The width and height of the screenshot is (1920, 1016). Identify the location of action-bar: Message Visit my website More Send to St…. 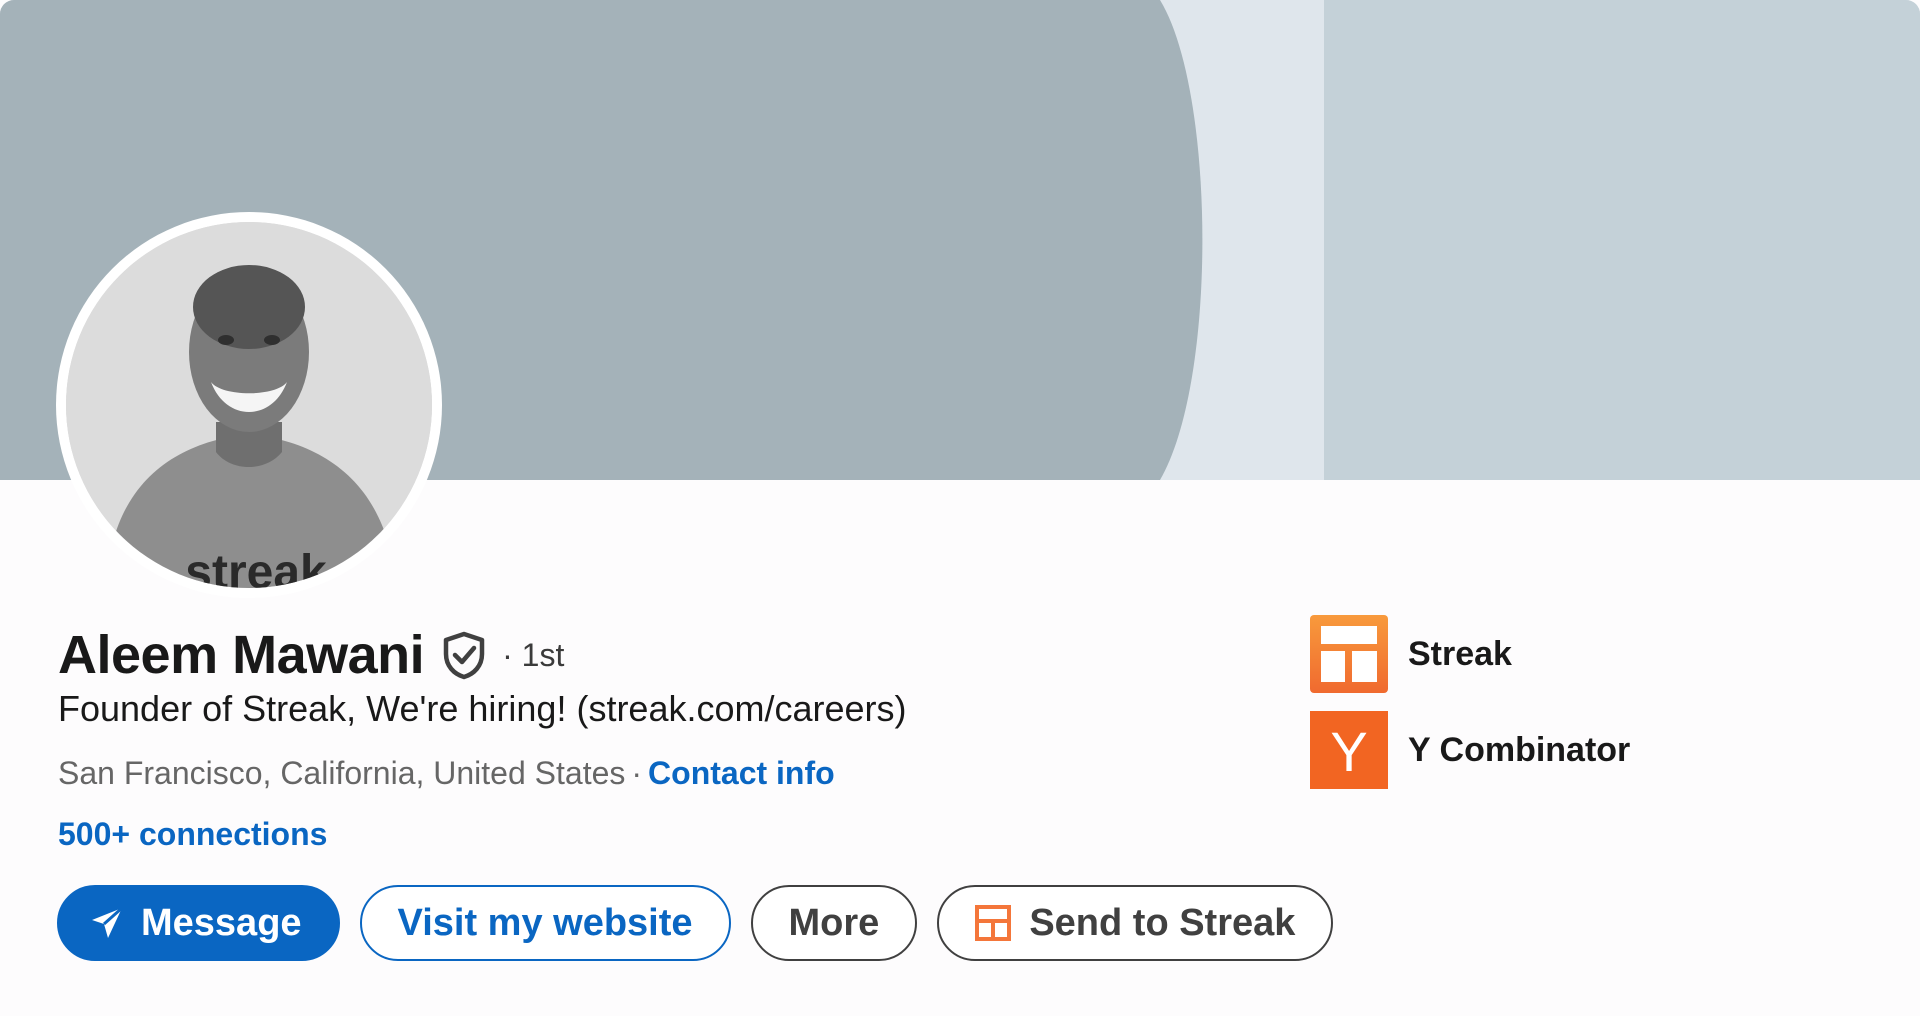
(695, 923).